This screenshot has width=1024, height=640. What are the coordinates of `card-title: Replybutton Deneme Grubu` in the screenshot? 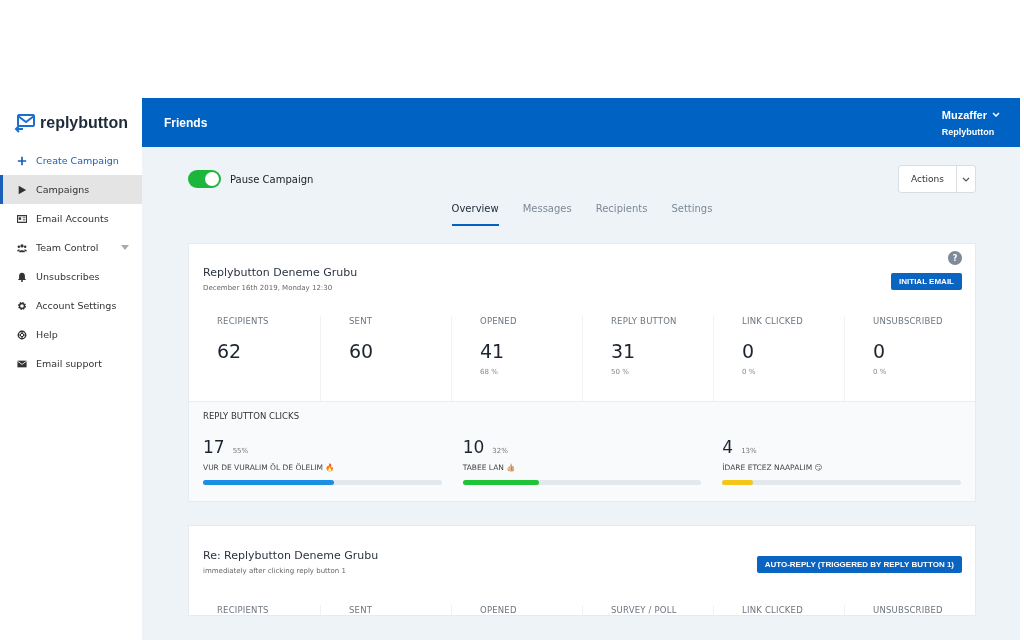 It's located at (280, 272).